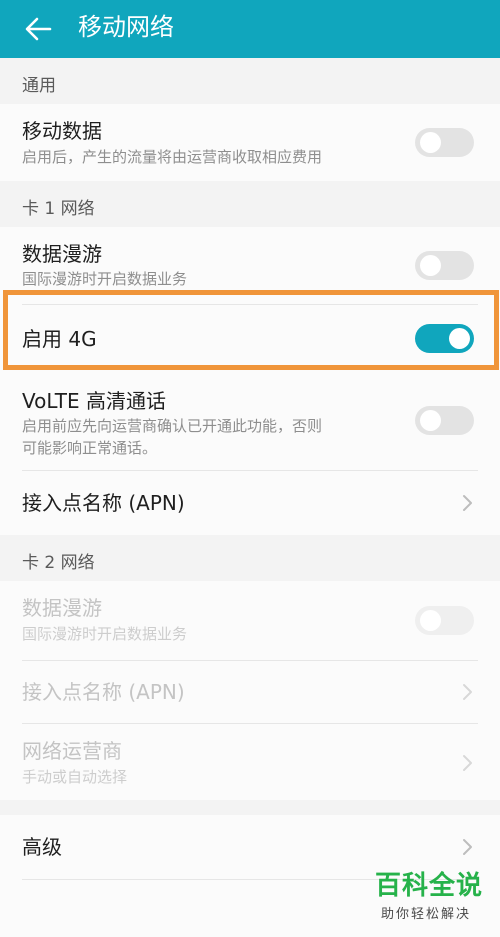 Image resolution: width=500 pixels, height=937 pixels. Describe the element at coordinates (429, 886) in the screenshot. I see `watermark-title: 百科全说` at that location.